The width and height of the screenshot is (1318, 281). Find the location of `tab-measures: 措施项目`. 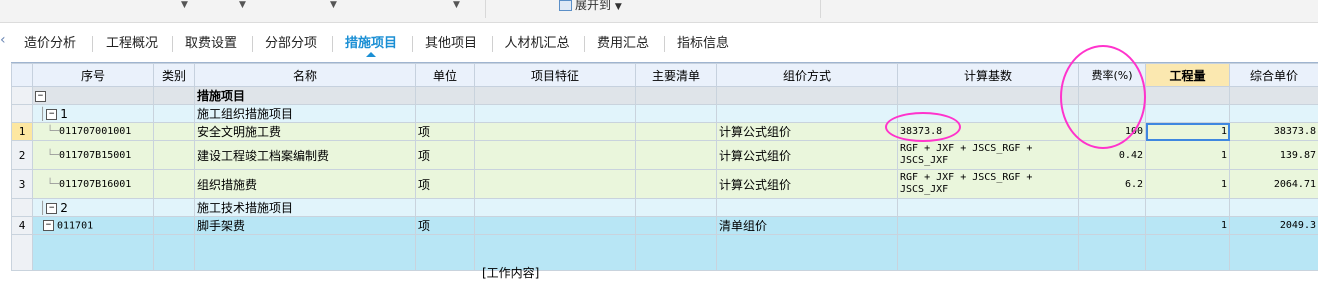

tab-measures: 措施项目 is located at coordinates (371, 43).